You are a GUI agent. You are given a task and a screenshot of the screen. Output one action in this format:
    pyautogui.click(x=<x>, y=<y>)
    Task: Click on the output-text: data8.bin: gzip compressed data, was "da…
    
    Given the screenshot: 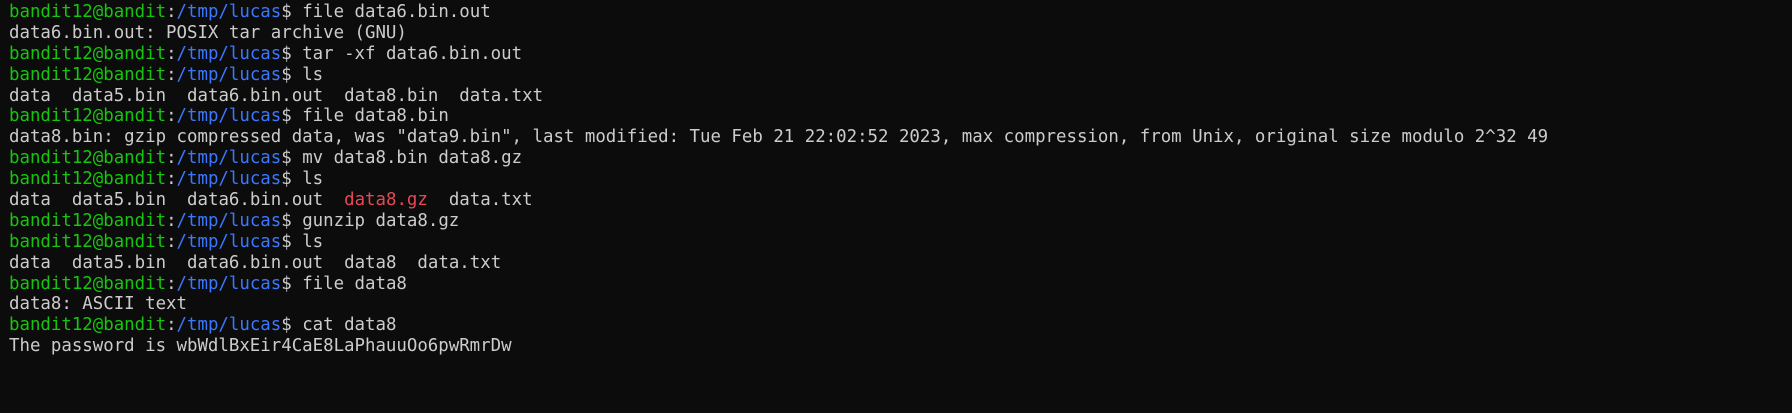 What is the action you would take?
    pyautogui.click(x=779, y=137)
    